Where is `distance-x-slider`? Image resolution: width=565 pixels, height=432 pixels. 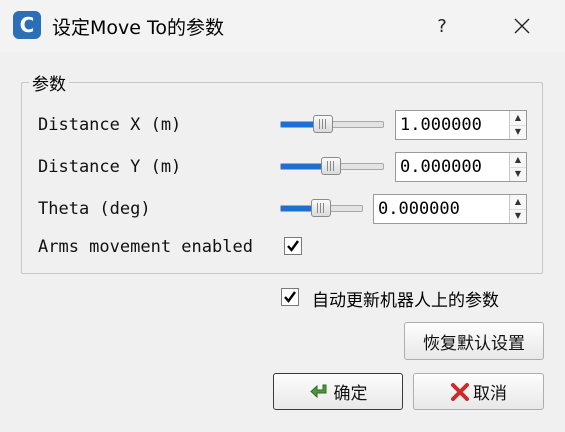
distance-x-slider is located at coordinates (332, 124).